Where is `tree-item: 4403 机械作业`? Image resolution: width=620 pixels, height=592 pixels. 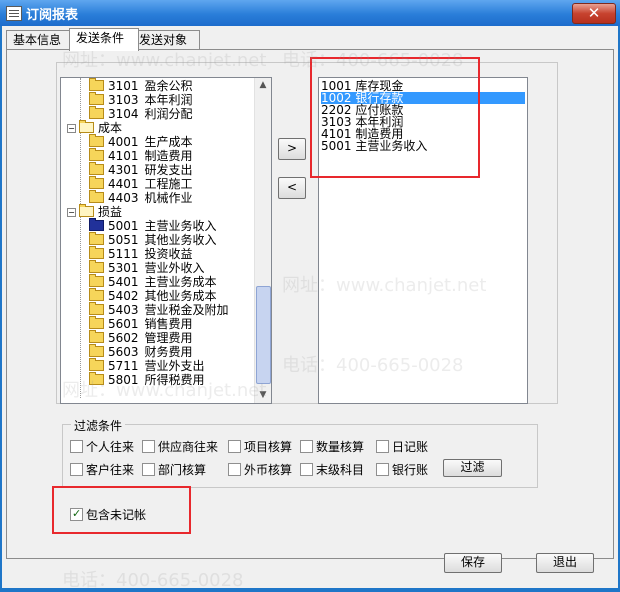 tree-item: 4403 机械作业 is located at coordinates (141, 197).